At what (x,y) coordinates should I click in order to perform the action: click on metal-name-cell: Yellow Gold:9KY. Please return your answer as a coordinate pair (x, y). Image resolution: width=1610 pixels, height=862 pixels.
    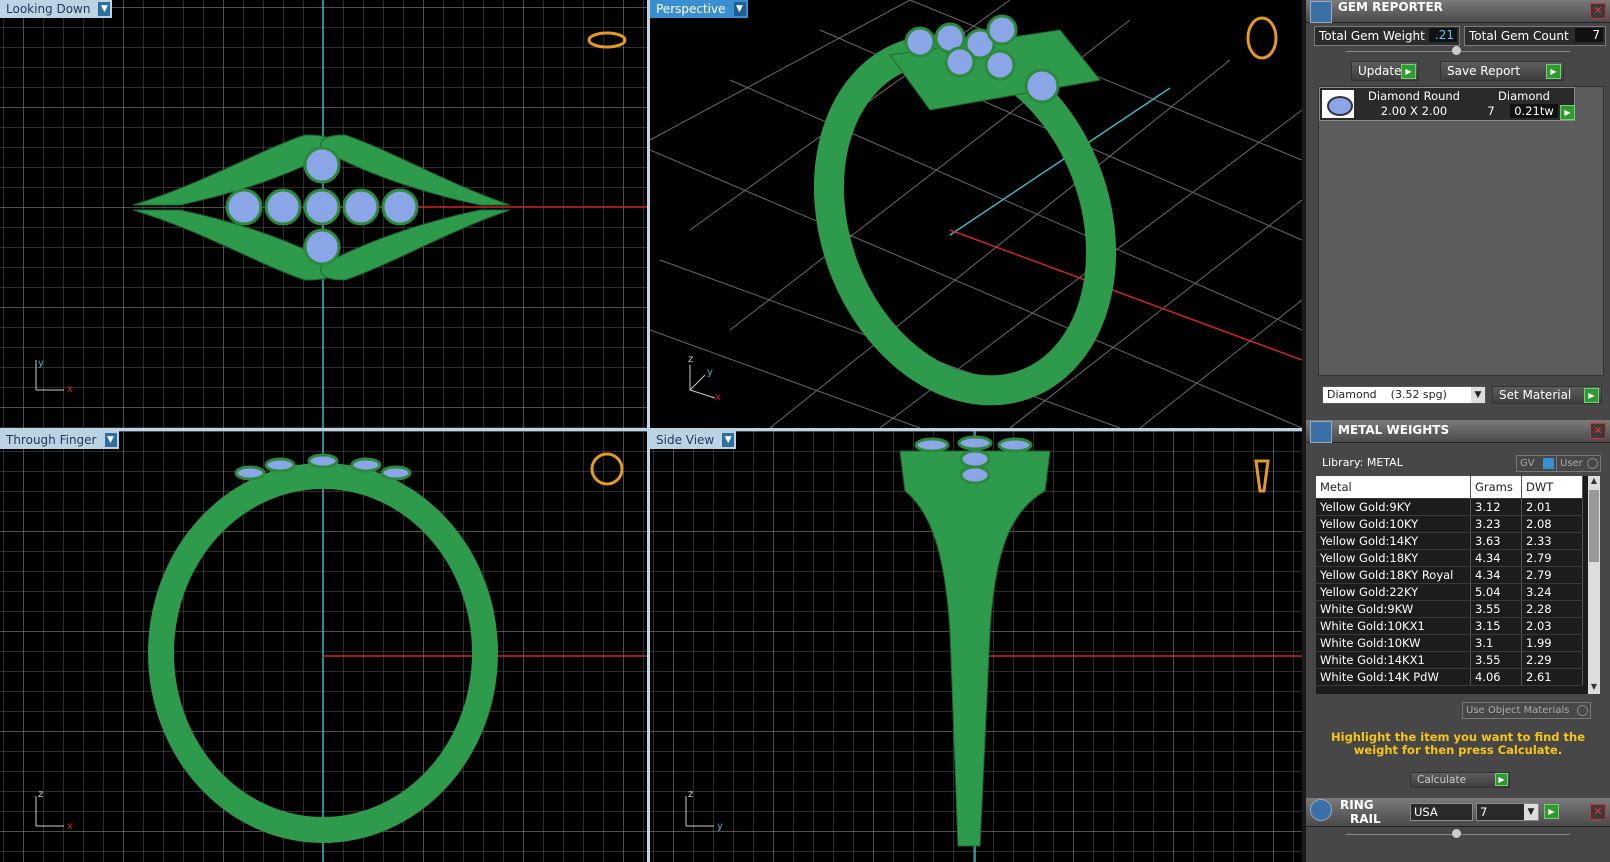
    Looking at the image, I should click on (1393, 507).